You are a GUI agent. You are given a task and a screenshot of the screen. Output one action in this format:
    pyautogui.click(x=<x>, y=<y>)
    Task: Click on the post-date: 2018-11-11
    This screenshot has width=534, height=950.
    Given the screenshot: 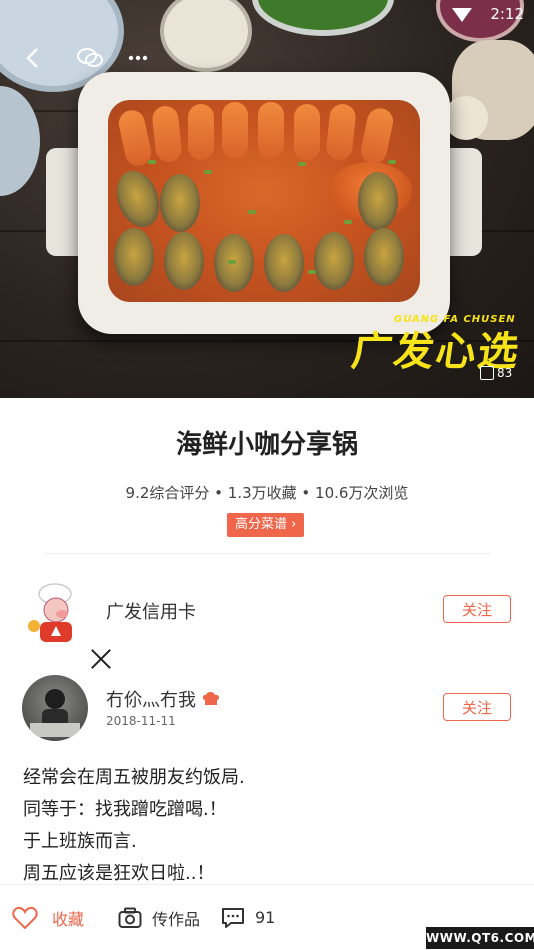 What is the action you would take?
    pyautogui.click(x=141, y=721)
    